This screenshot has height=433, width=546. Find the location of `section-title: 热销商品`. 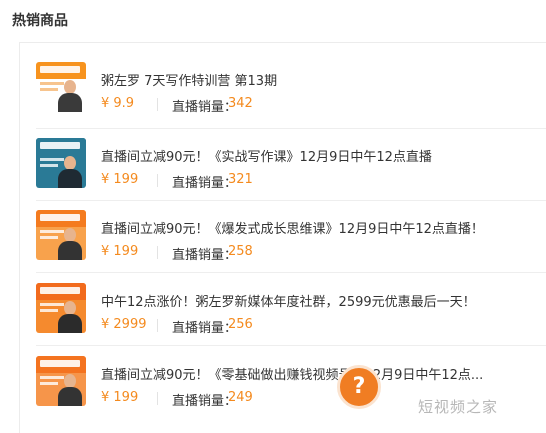

section-title: 热销商品 is located at coordinates (40, 21).